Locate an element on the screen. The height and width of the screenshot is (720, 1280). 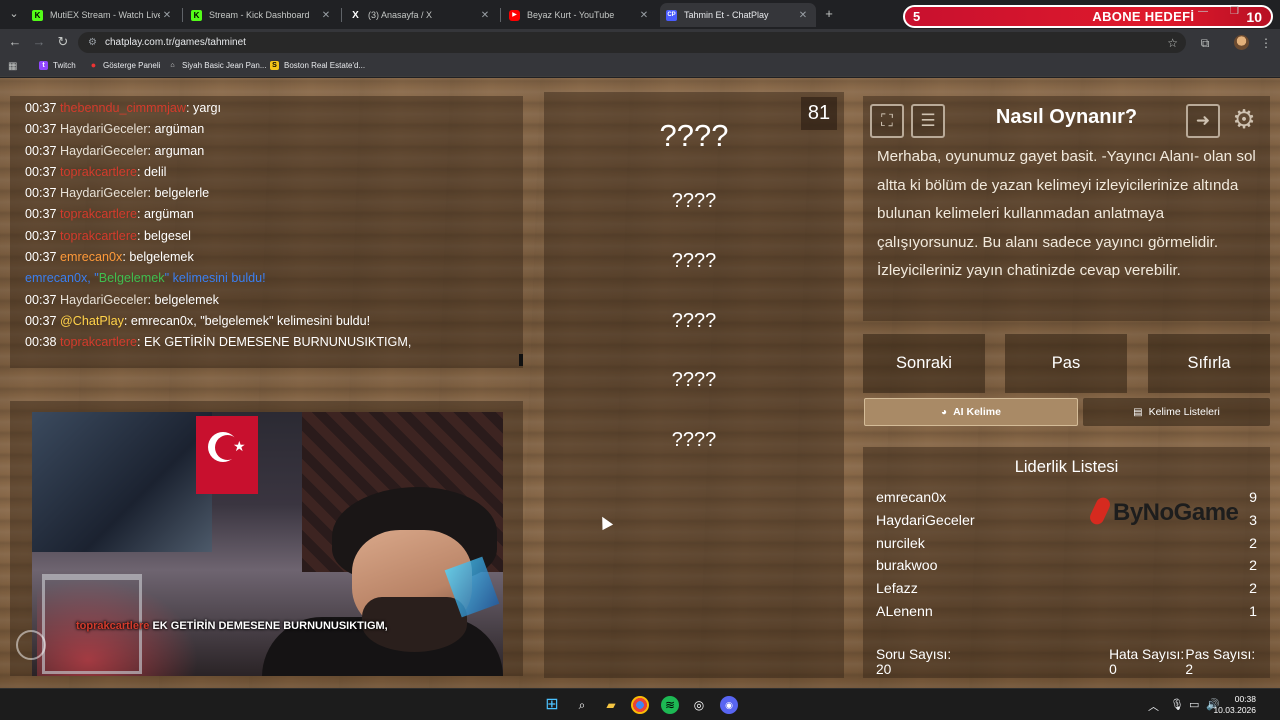
address-bar: ⚙ chatplay.com.tr/games/tahminet ☆ is located at coordinates (632, 42).